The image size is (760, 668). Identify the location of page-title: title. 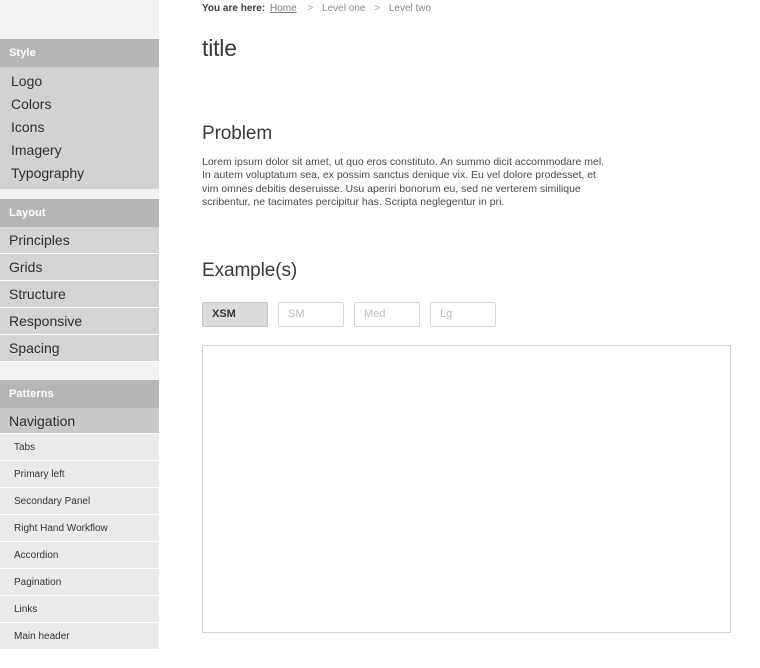
(219, 48).